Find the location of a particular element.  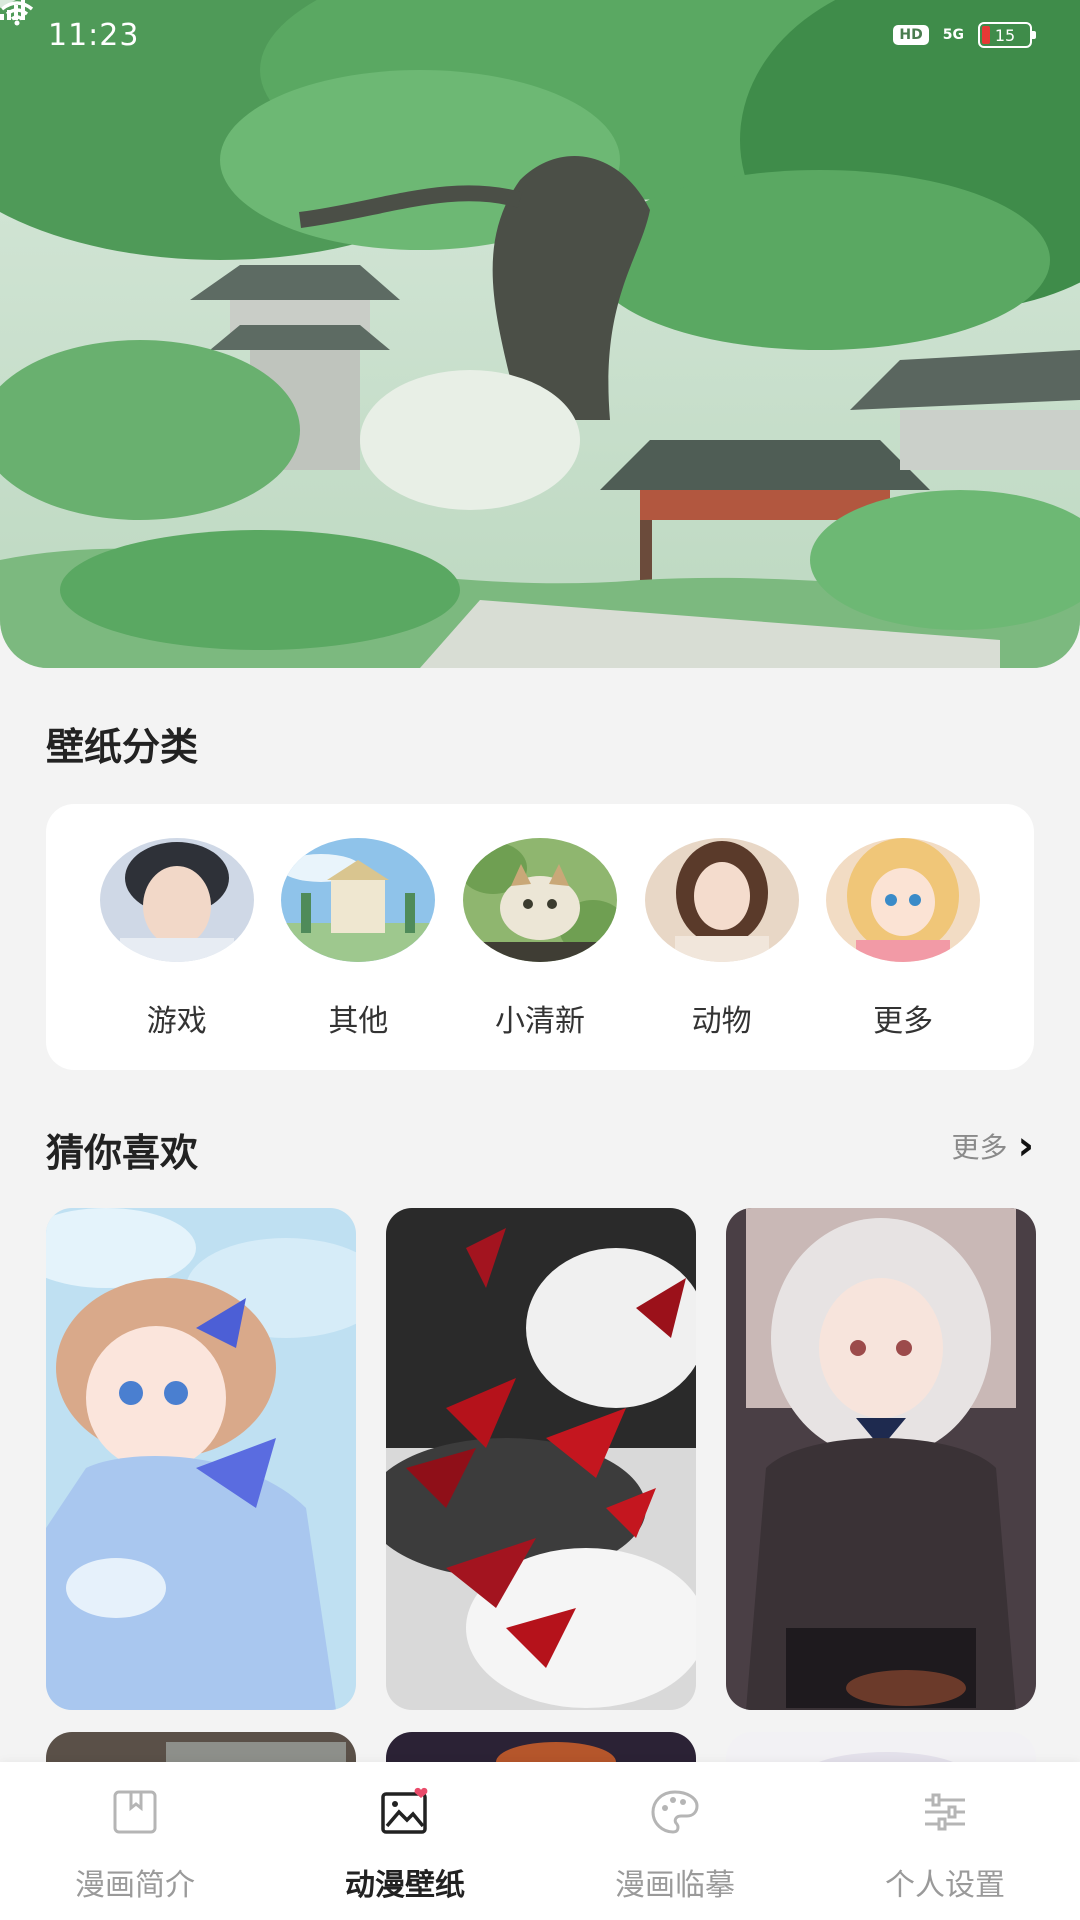

chevron-right-icon: › is located at coordinates (1025, 1146).